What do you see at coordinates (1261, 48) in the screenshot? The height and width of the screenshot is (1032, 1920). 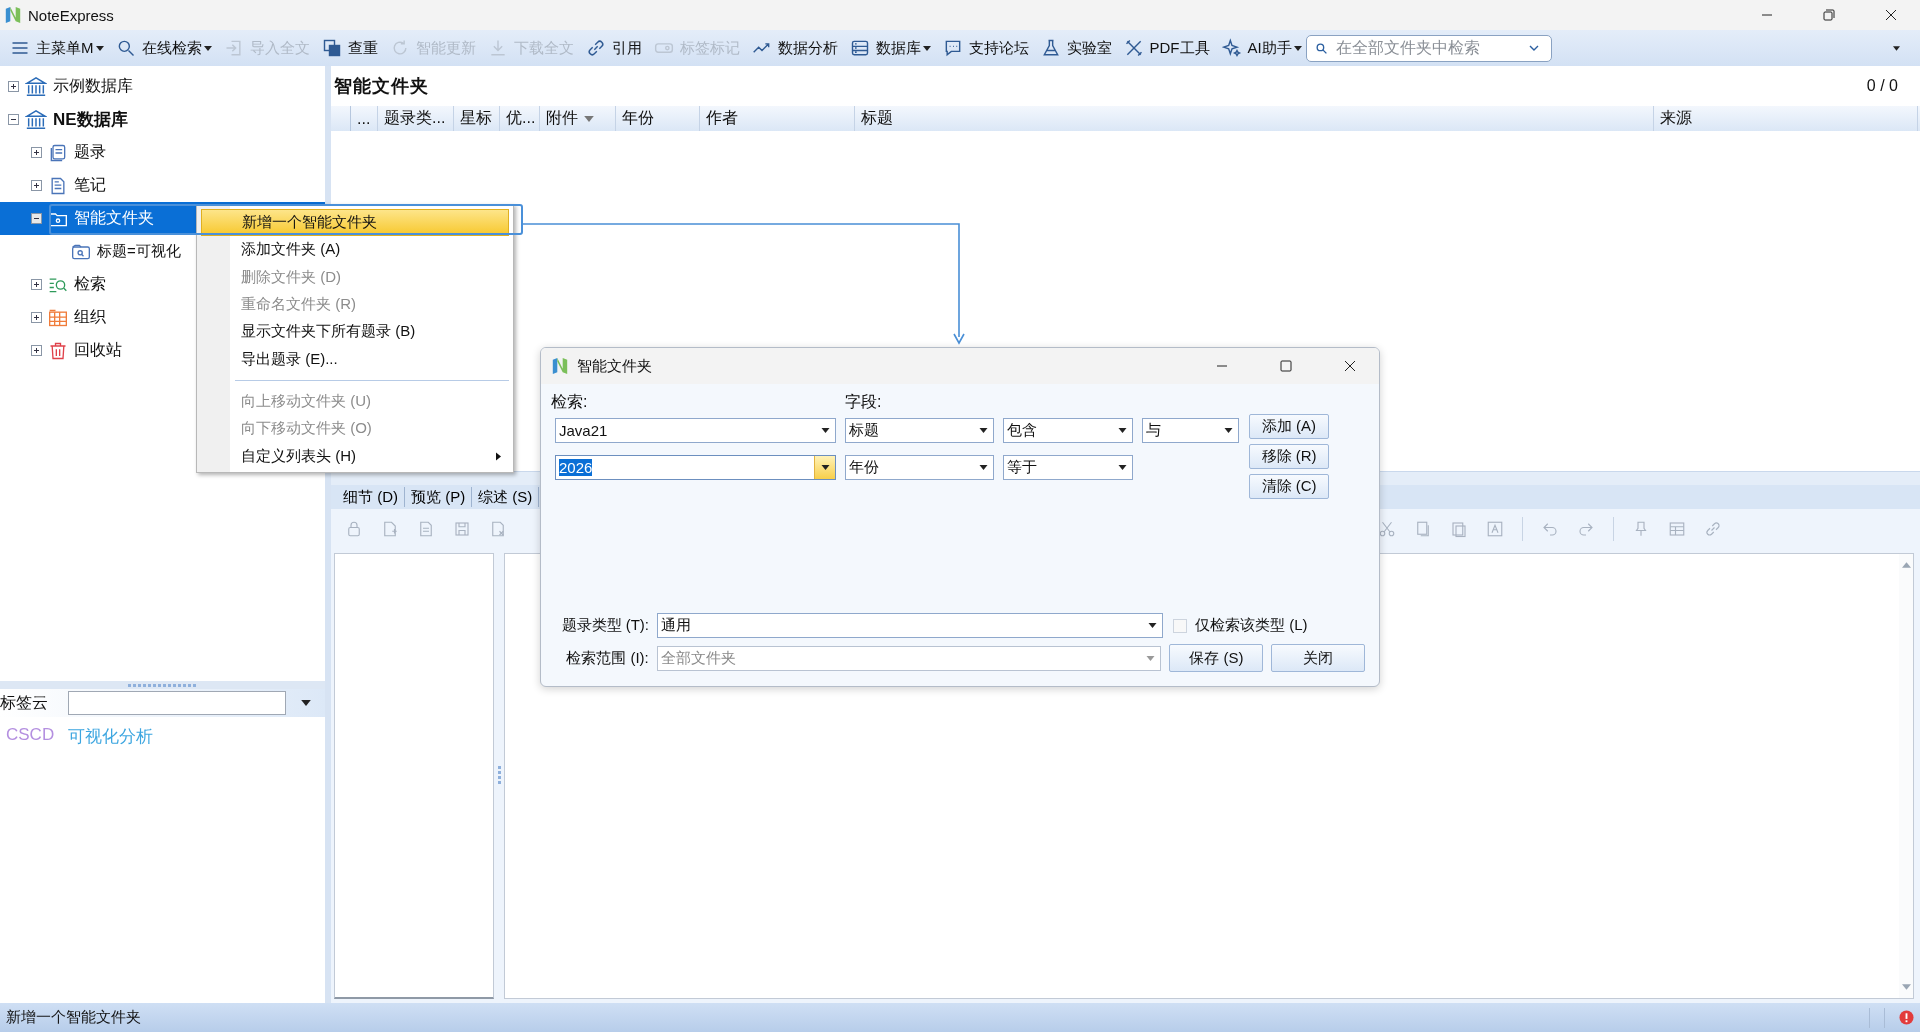 I see `toolbar-button: AI助手` at bounding box center [1261, 48].